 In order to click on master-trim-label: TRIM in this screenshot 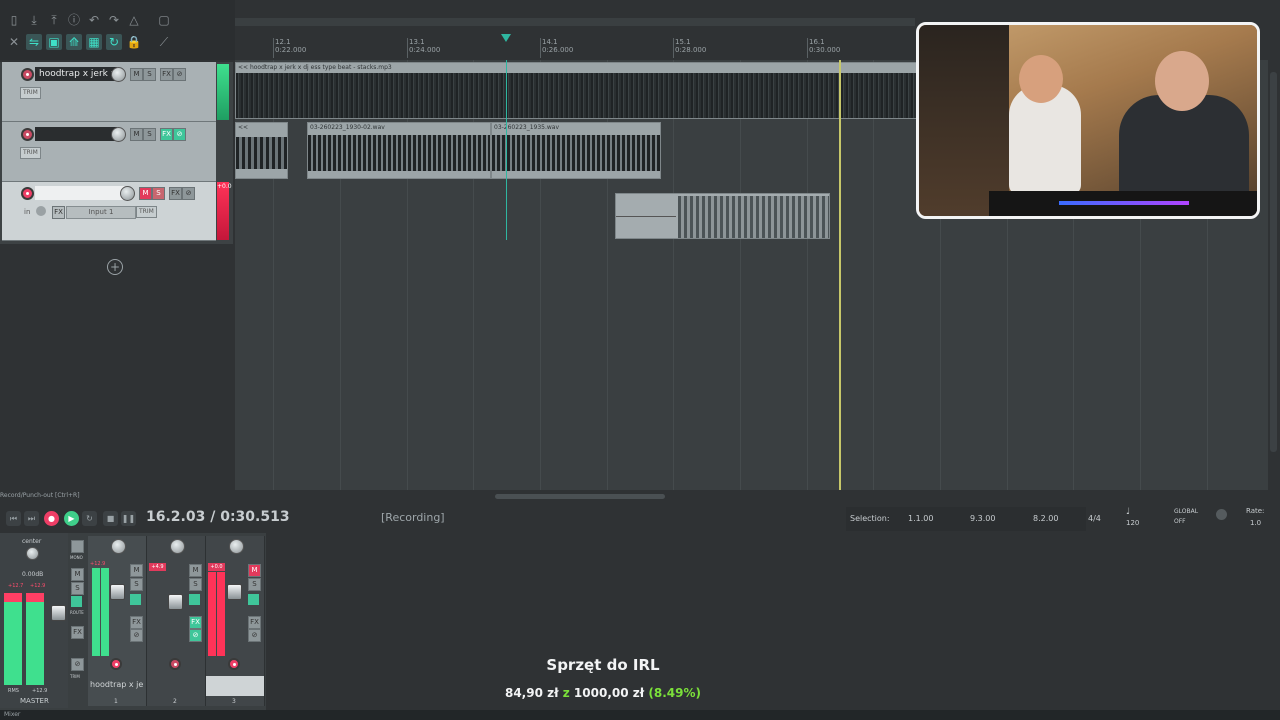, I will do `click(75, 676)`.